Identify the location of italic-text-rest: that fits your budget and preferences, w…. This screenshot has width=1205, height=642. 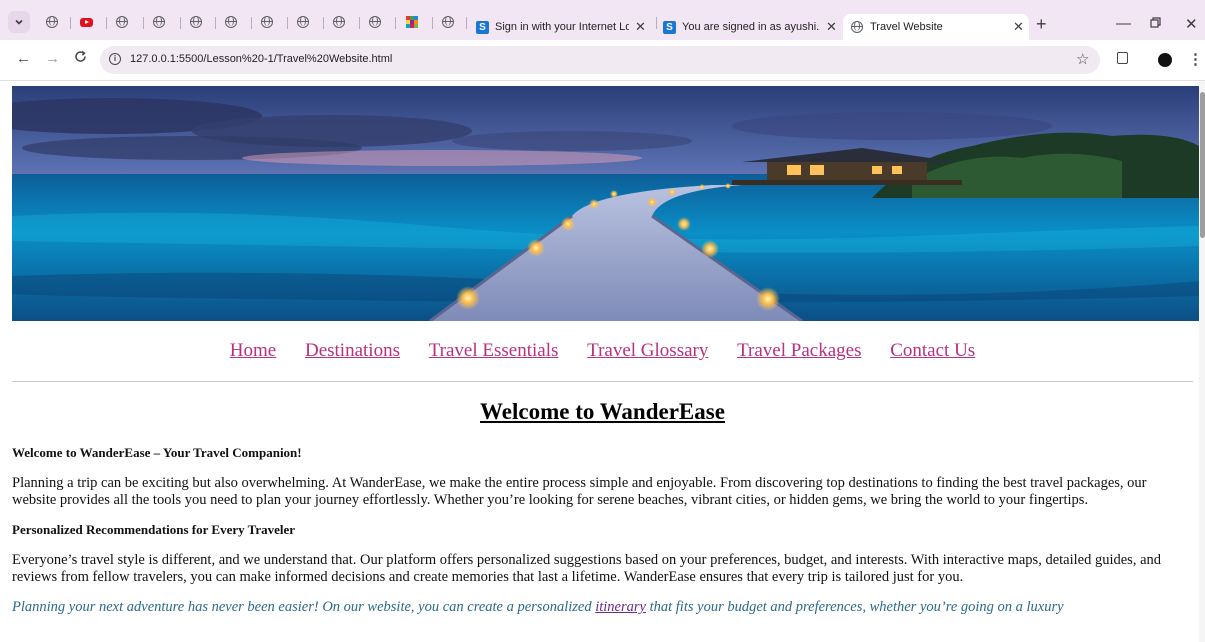
(854, 607).